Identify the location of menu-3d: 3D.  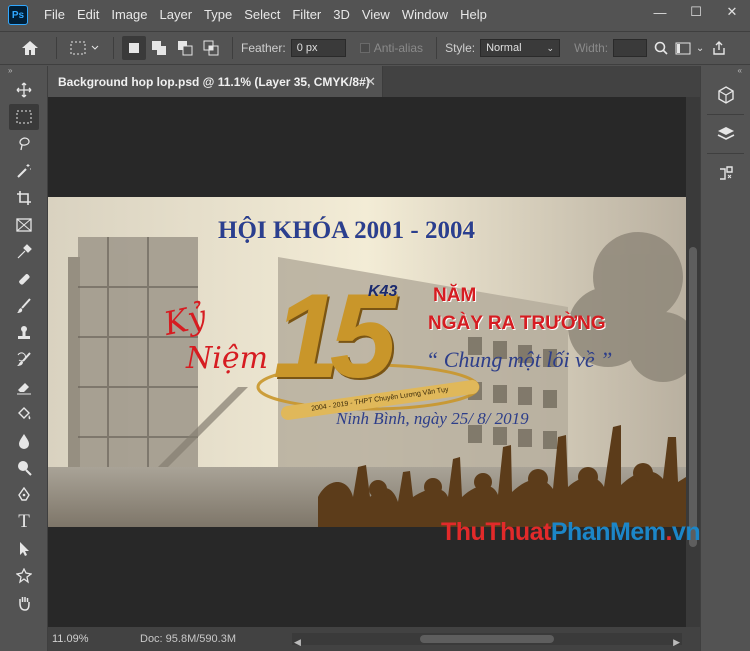
(341, 15).